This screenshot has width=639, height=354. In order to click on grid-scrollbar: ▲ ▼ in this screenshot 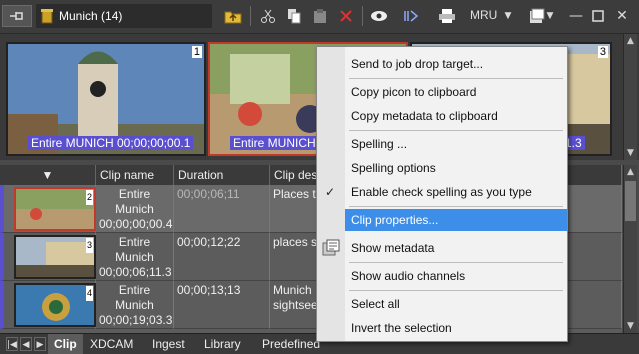, I will do `click(630, 249)`.